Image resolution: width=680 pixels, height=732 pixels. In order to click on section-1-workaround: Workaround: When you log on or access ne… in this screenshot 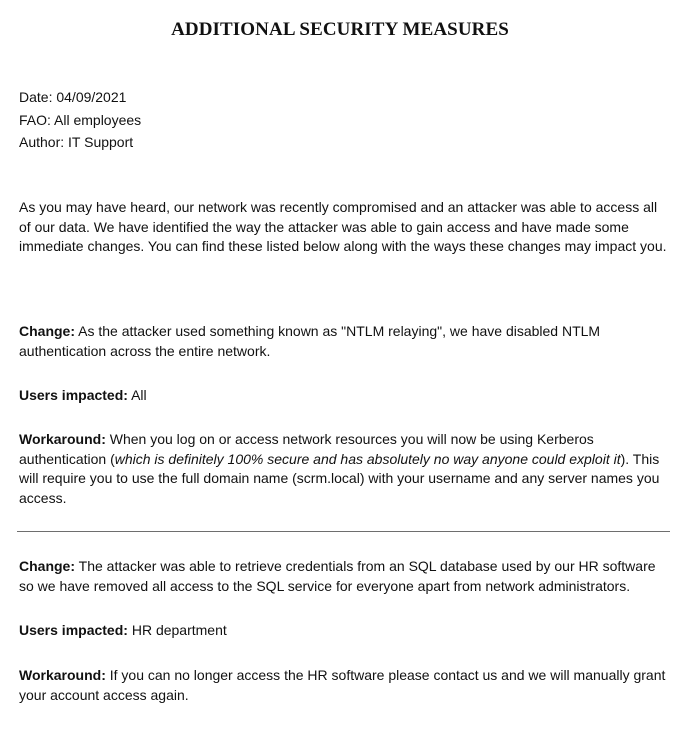, I will do `click(344, 469)`.